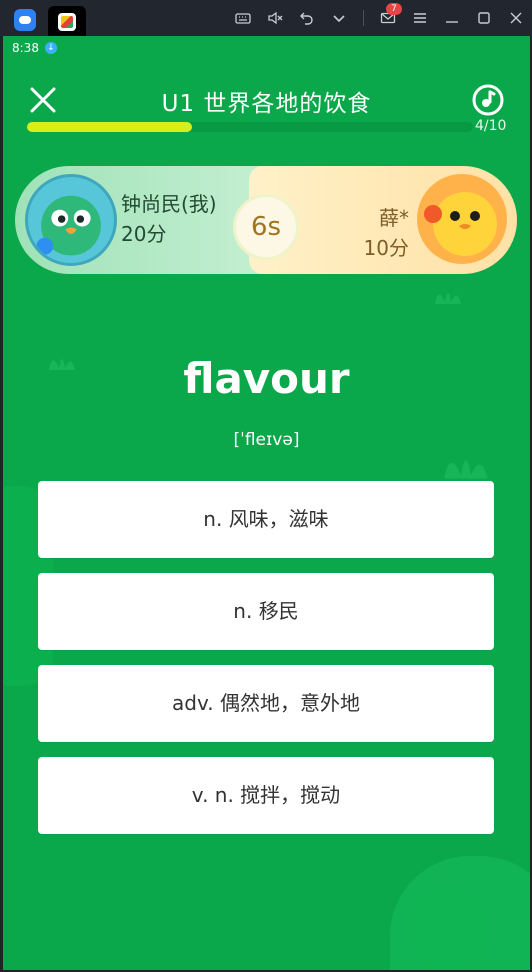 This screenshot has width=532, height=972. What do you see at coordinates (420, 18) in the screenshot?
I see `menu-icon` at bounding box center [420, 18].